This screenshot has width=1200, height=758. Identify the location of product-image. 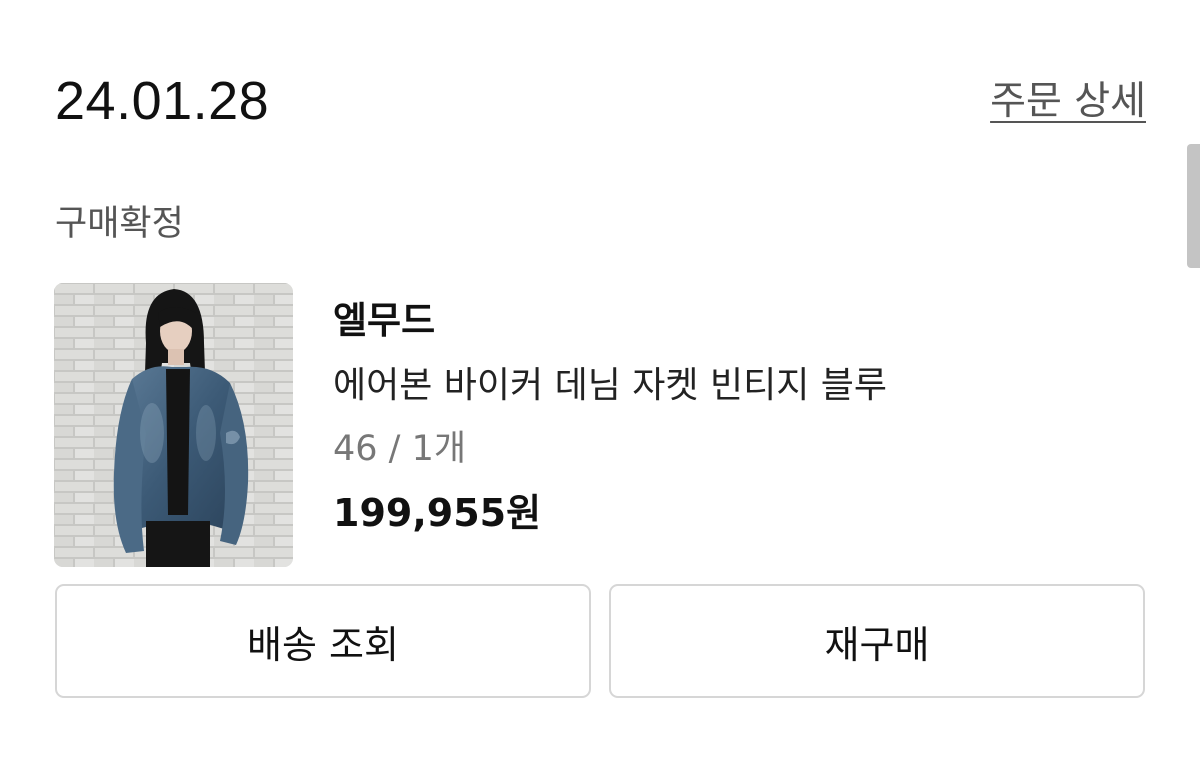
(173, 425).